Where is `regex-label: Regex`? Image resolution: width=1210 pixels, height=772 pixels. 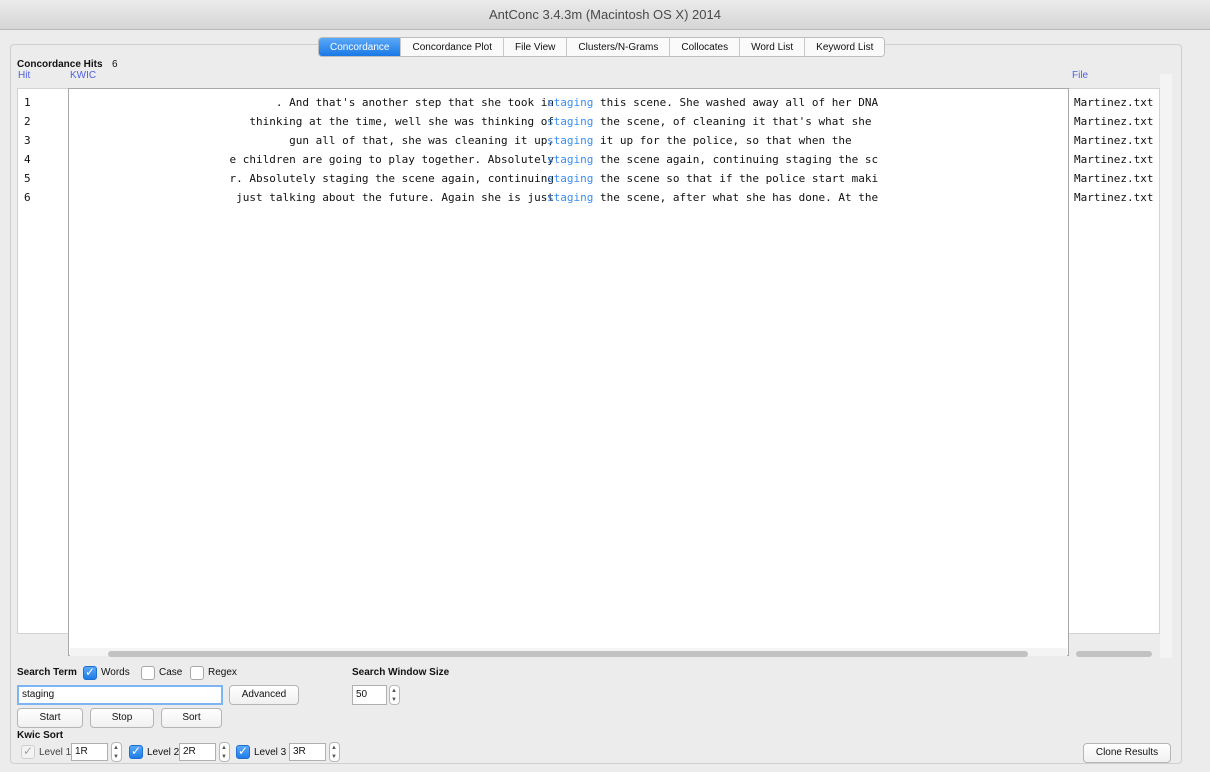
regex-label: Regex is located at coordinates (222, 672).